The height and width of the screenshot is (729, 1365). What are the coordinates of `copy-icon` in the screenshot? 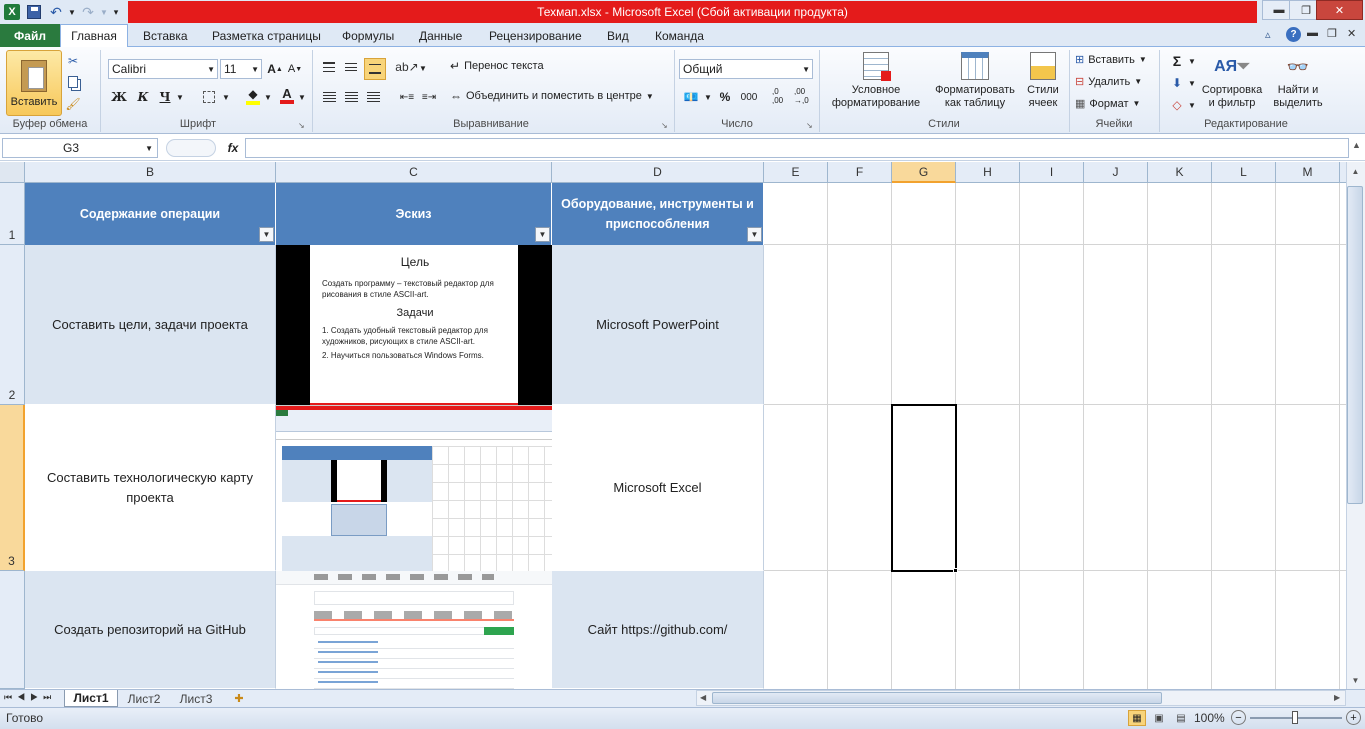 It's located at (73, 82).